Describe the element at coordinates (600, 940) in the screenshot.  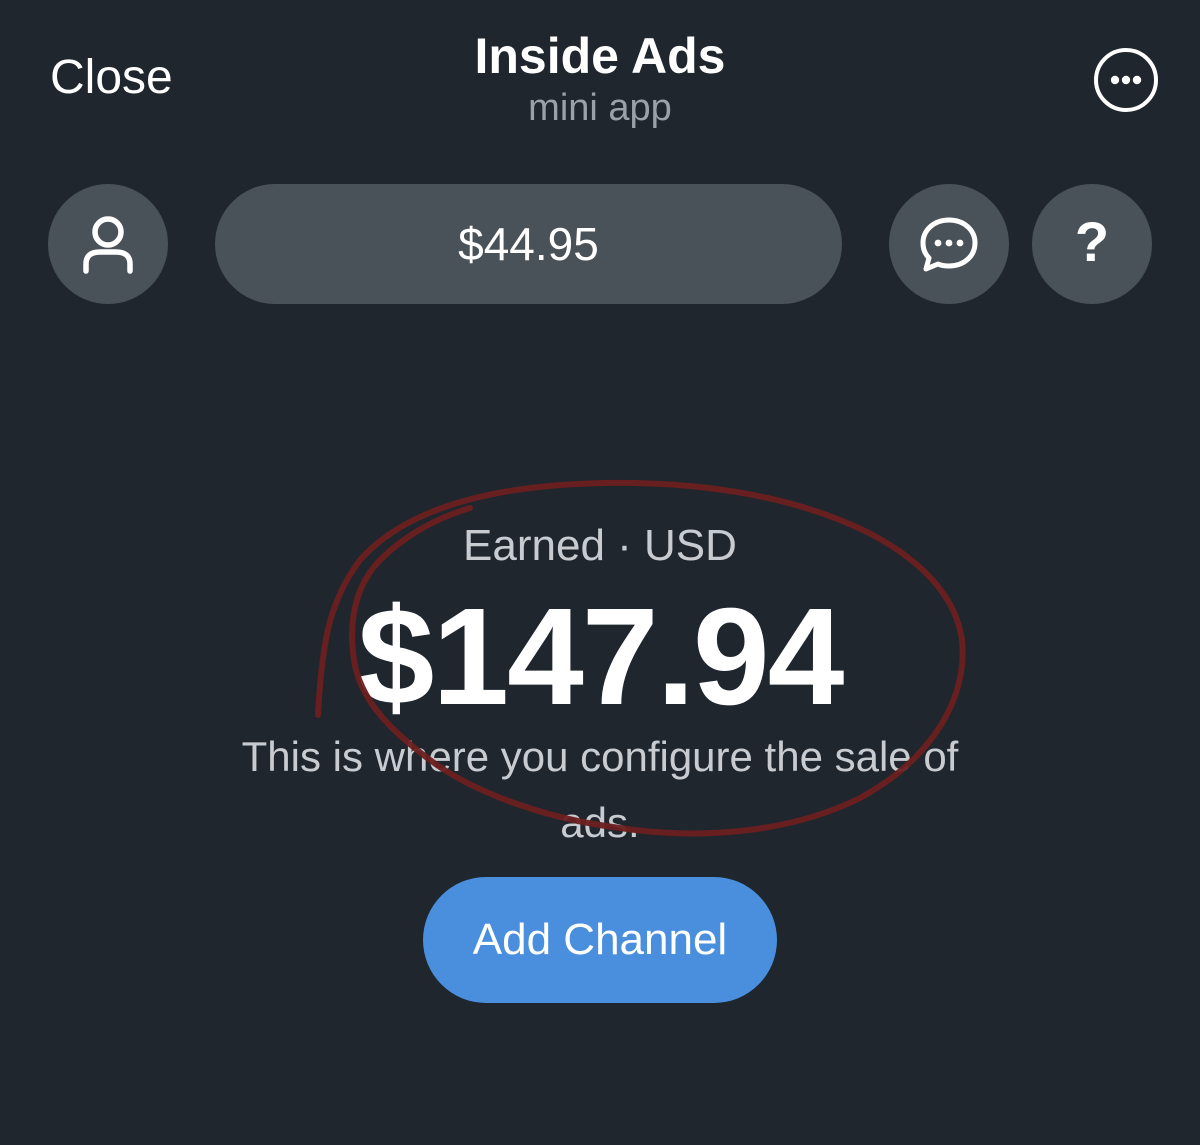
I see `add-channel-button: Add Channel` at that location.